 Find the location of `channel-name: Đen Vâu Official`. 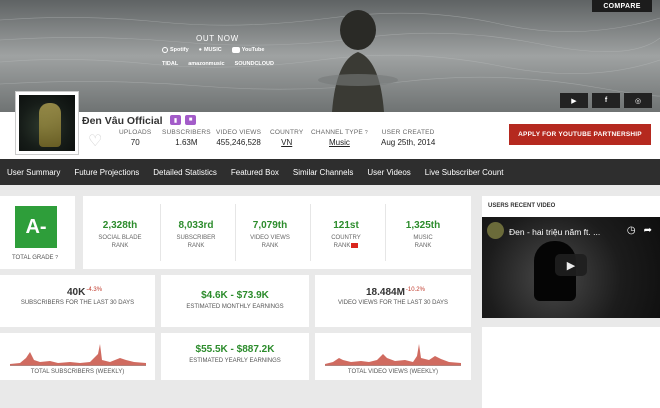

channel-name: Đen Vâu Official is located at coordinates (122, 121).